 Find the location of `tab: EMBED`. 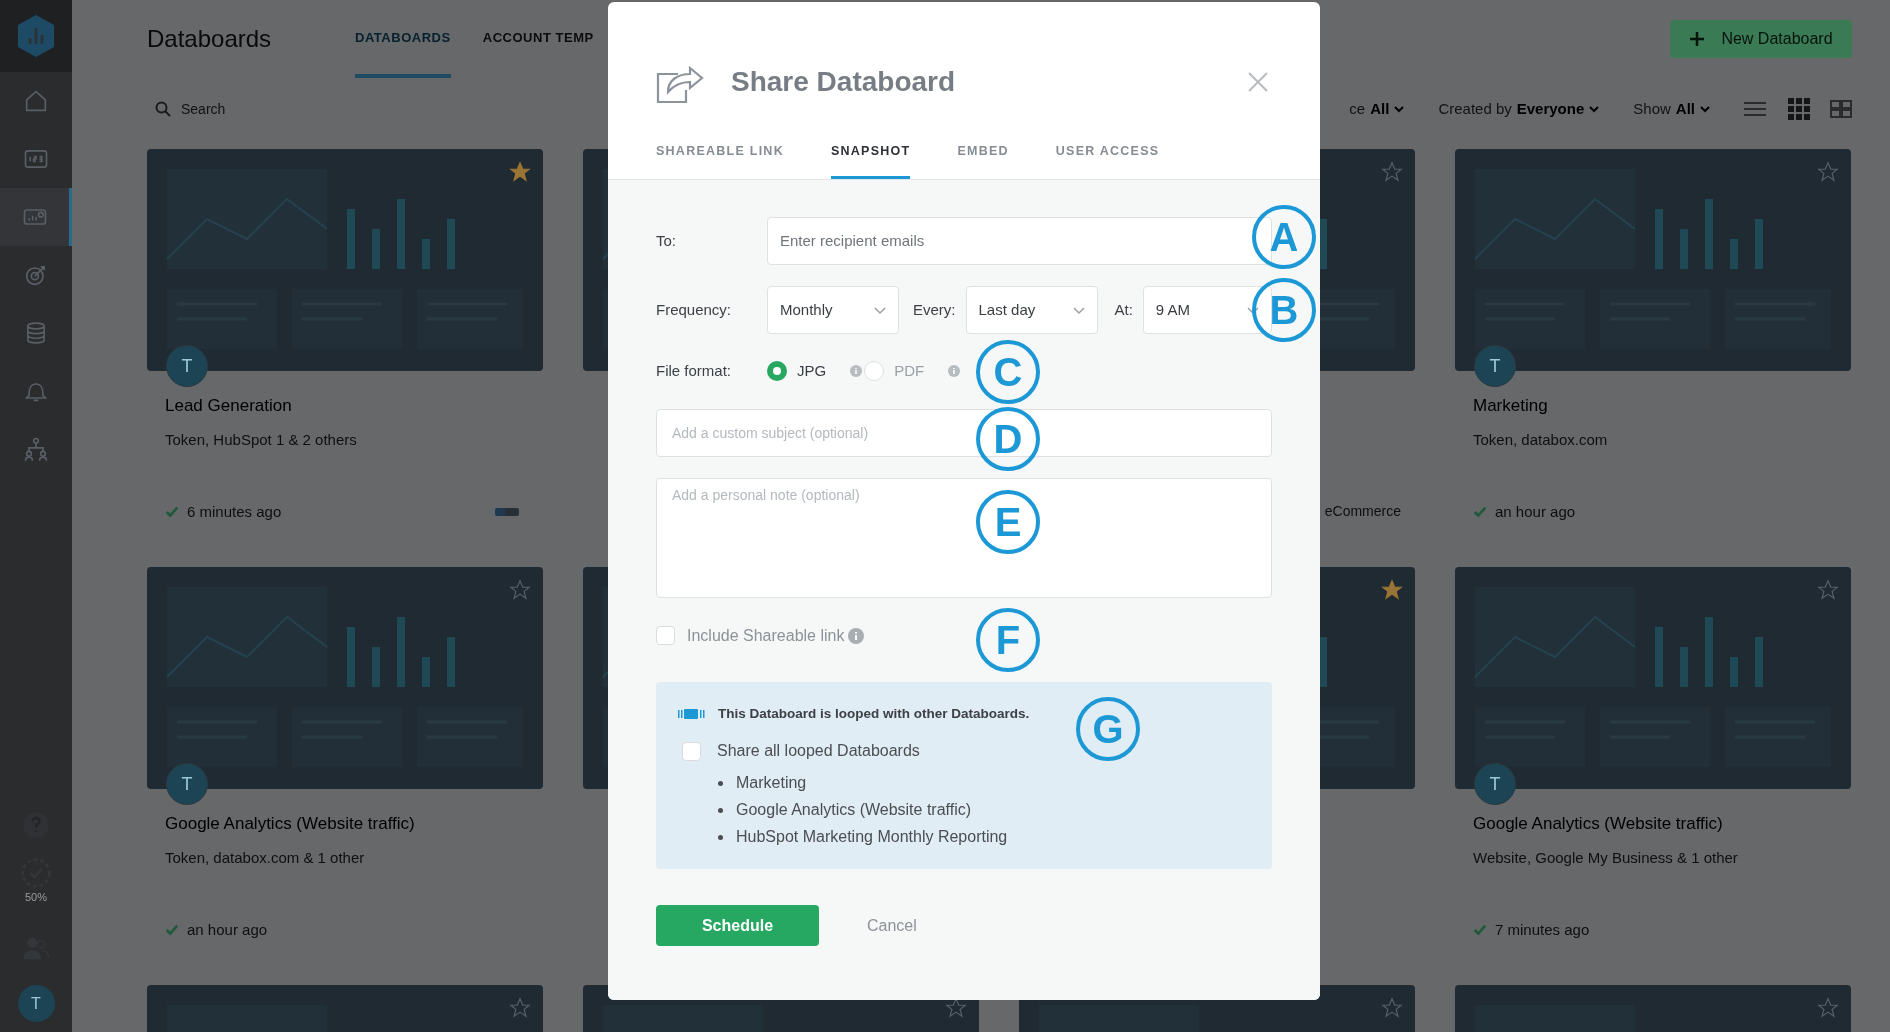

tab: EMBED is located at coordinates (983, 158).